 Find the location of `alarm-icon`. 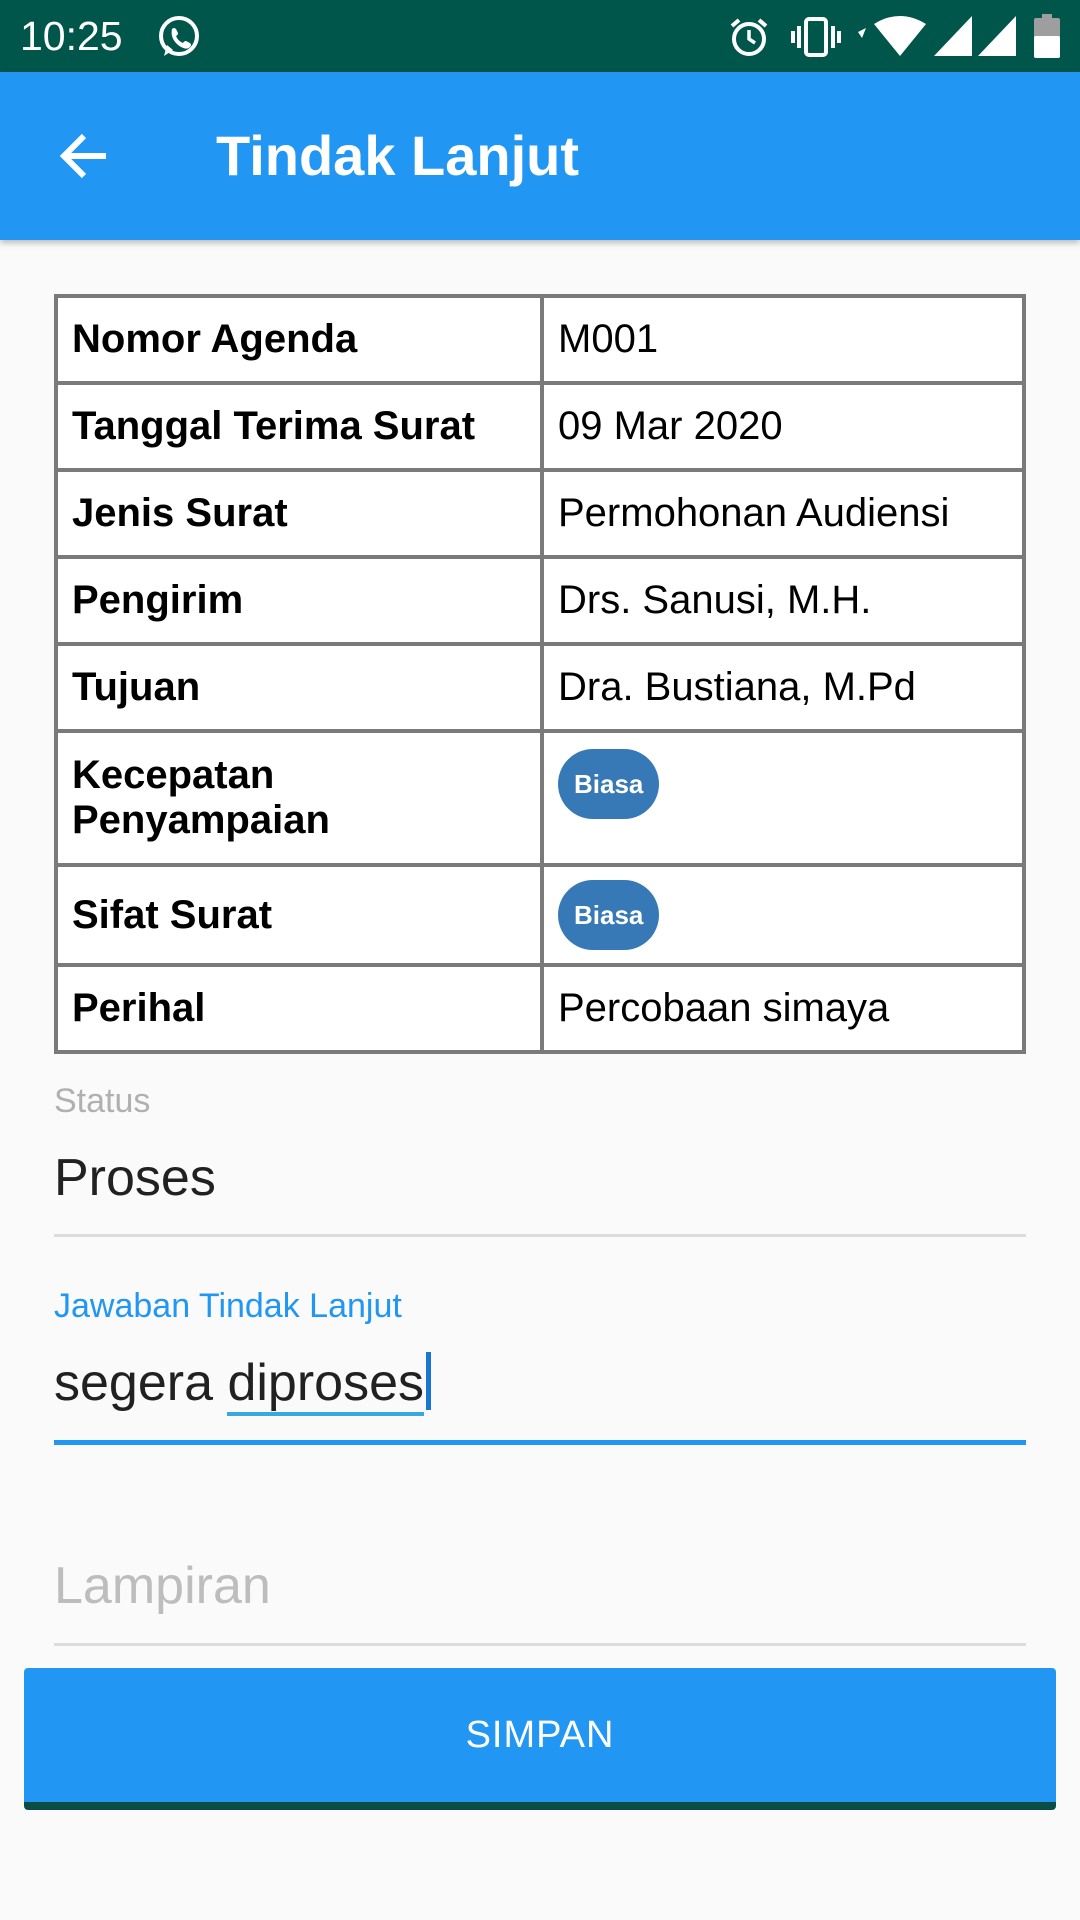

alarm-icon is located at coordinates (749, 37).